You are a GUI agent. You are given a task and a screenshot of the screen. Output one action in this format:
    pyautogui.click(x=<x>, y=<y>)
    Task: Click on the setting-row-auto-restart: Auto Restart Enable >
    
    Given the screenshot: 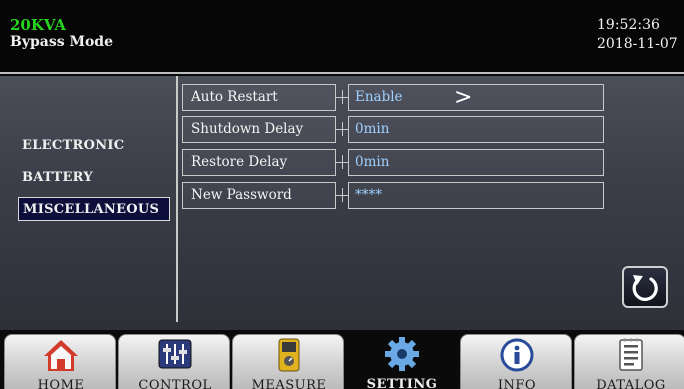 What is the action you would take?
    pyautogui.click(x=397, y=98)
    